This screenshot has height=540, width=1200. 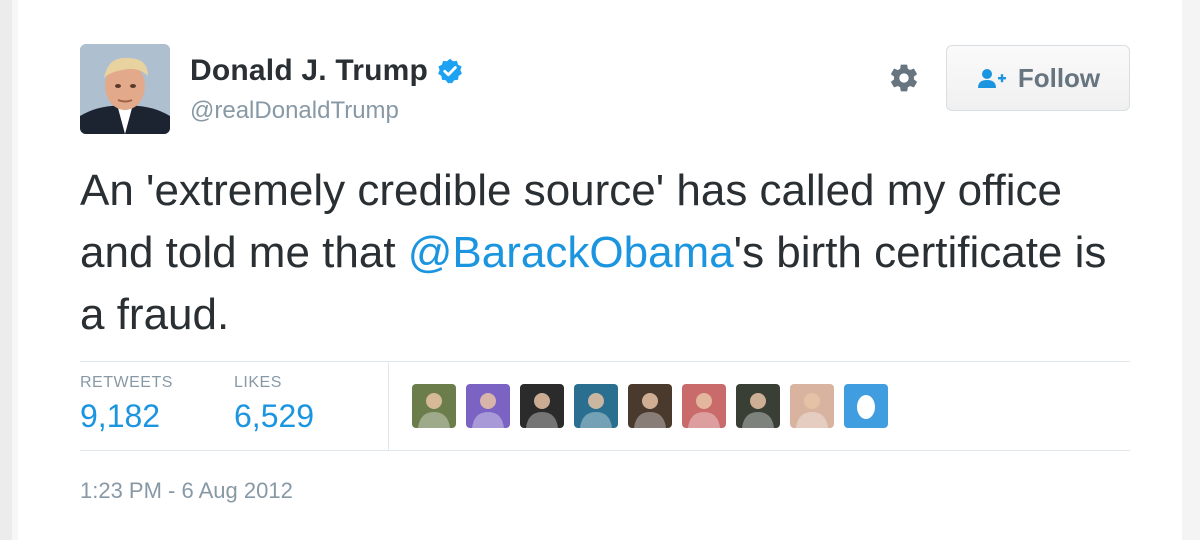 I want to click on likes-count: 6,529, so click(x=274, y=416).